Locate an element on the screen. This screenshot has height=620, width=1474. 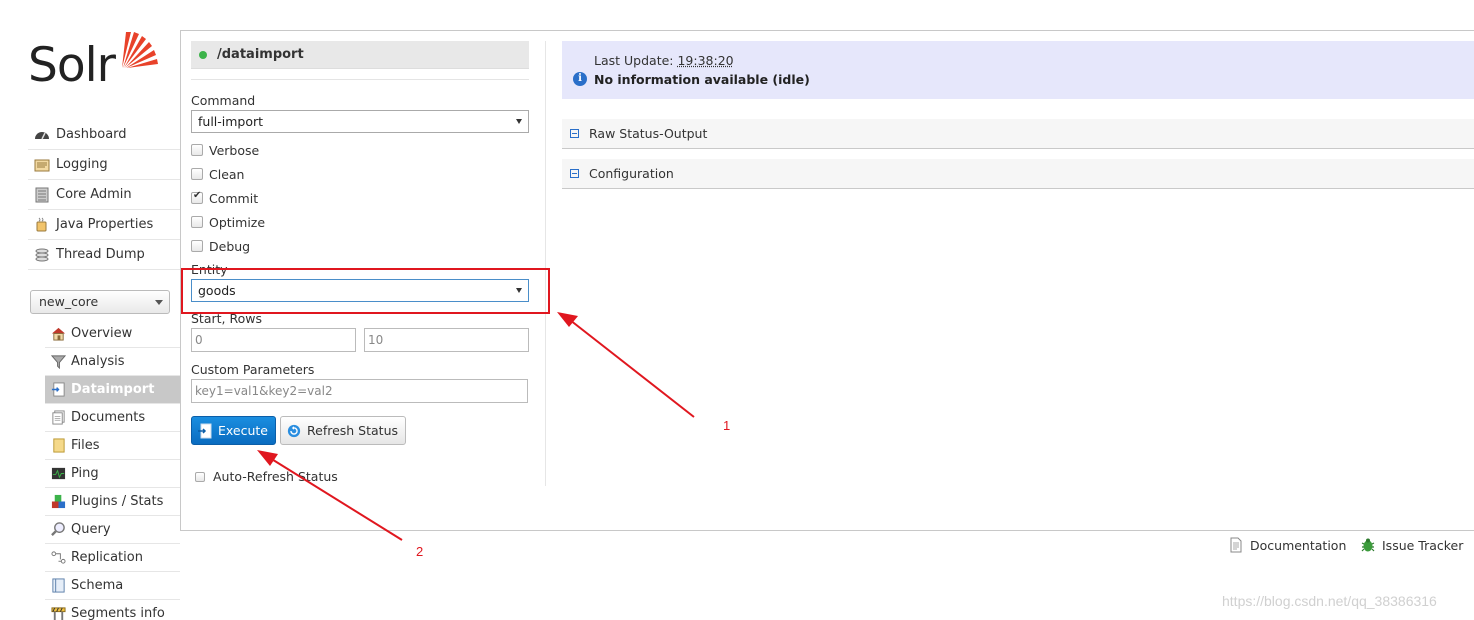
solr-logo: Solr is located at coordinates (95, 63).